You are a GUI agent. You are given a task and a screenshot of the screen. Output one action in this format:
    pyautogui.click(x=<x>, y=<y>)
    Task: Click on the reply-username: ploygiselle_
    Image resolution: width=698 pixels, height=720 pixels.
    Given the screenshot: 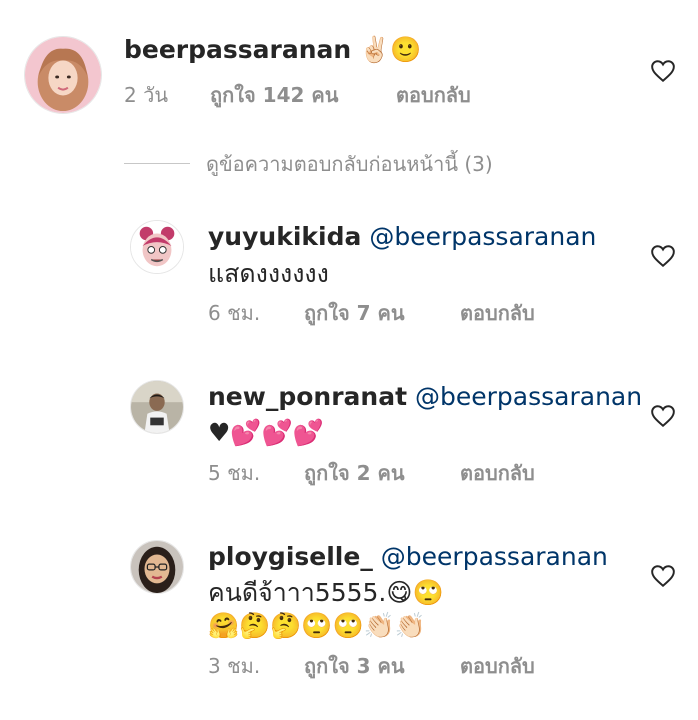 What is the action you would take?
    pyautogui.click(x=290, y=556)
    